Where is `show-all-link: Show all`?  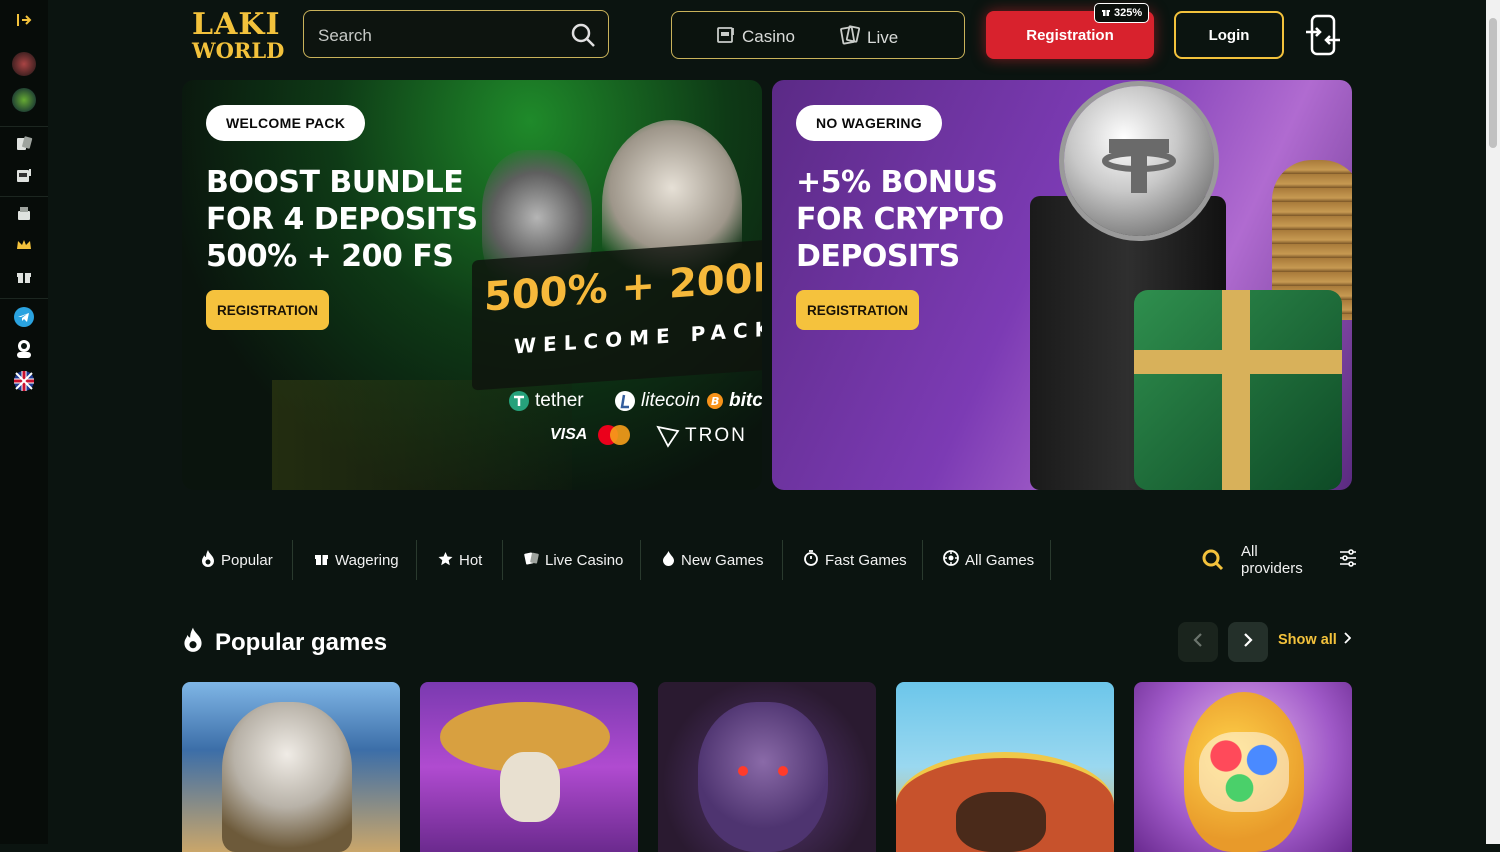 show-all-link: Show all is located at coordinates (1315, 640).